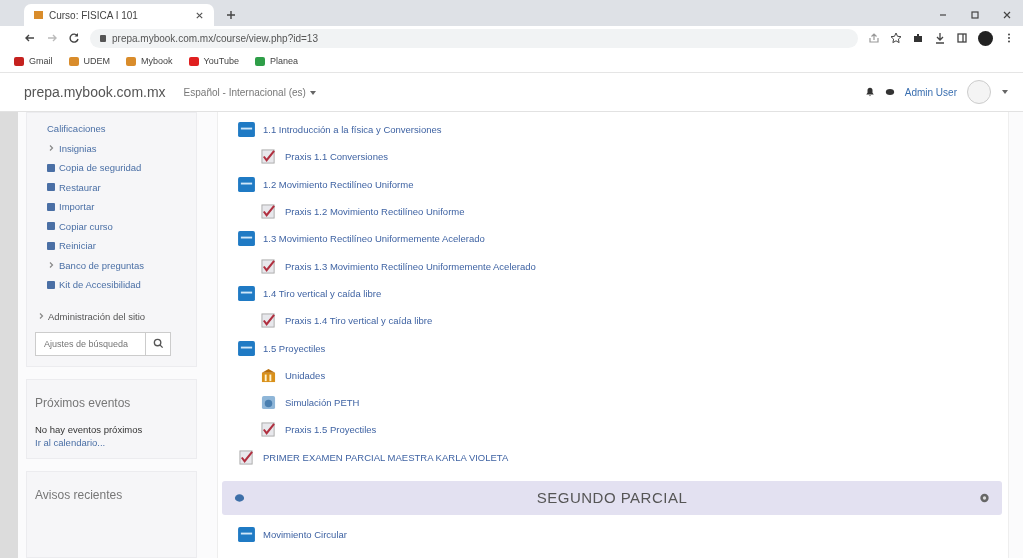 Image resolution: width=1023 pixels, height=558 pixels. Describe the element at coordinates (115, 168) in the screenshot. I see `sidebar-link: Copia de seguridad` at that location.